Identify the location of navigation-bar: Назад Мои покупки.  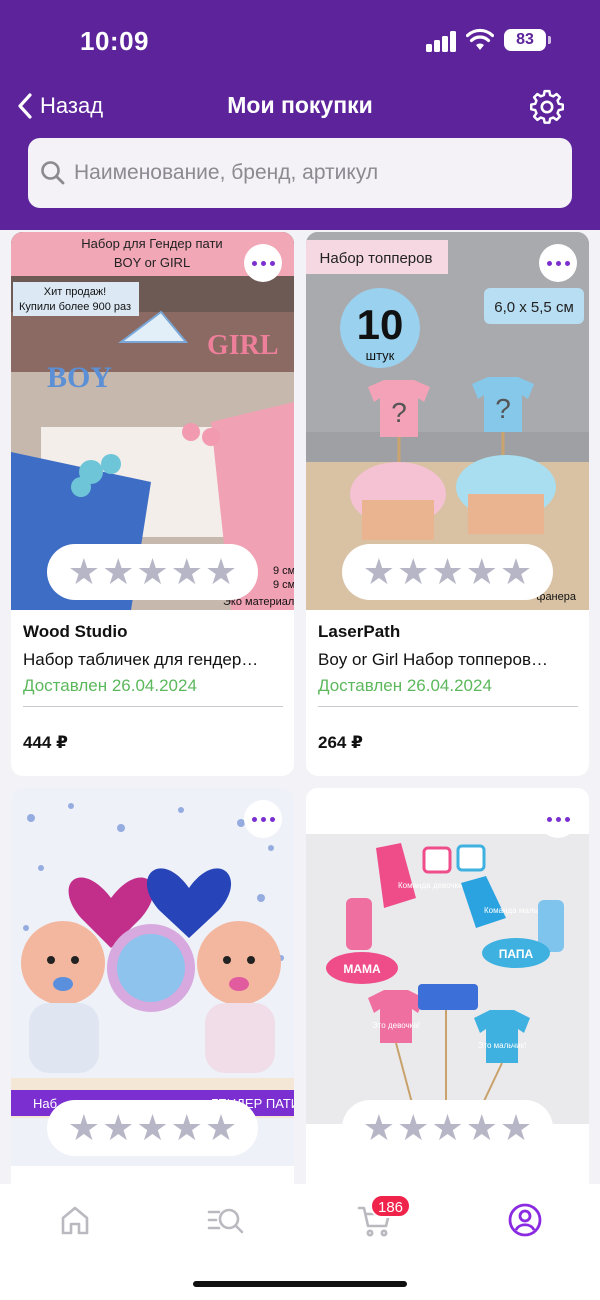
(300, 106).